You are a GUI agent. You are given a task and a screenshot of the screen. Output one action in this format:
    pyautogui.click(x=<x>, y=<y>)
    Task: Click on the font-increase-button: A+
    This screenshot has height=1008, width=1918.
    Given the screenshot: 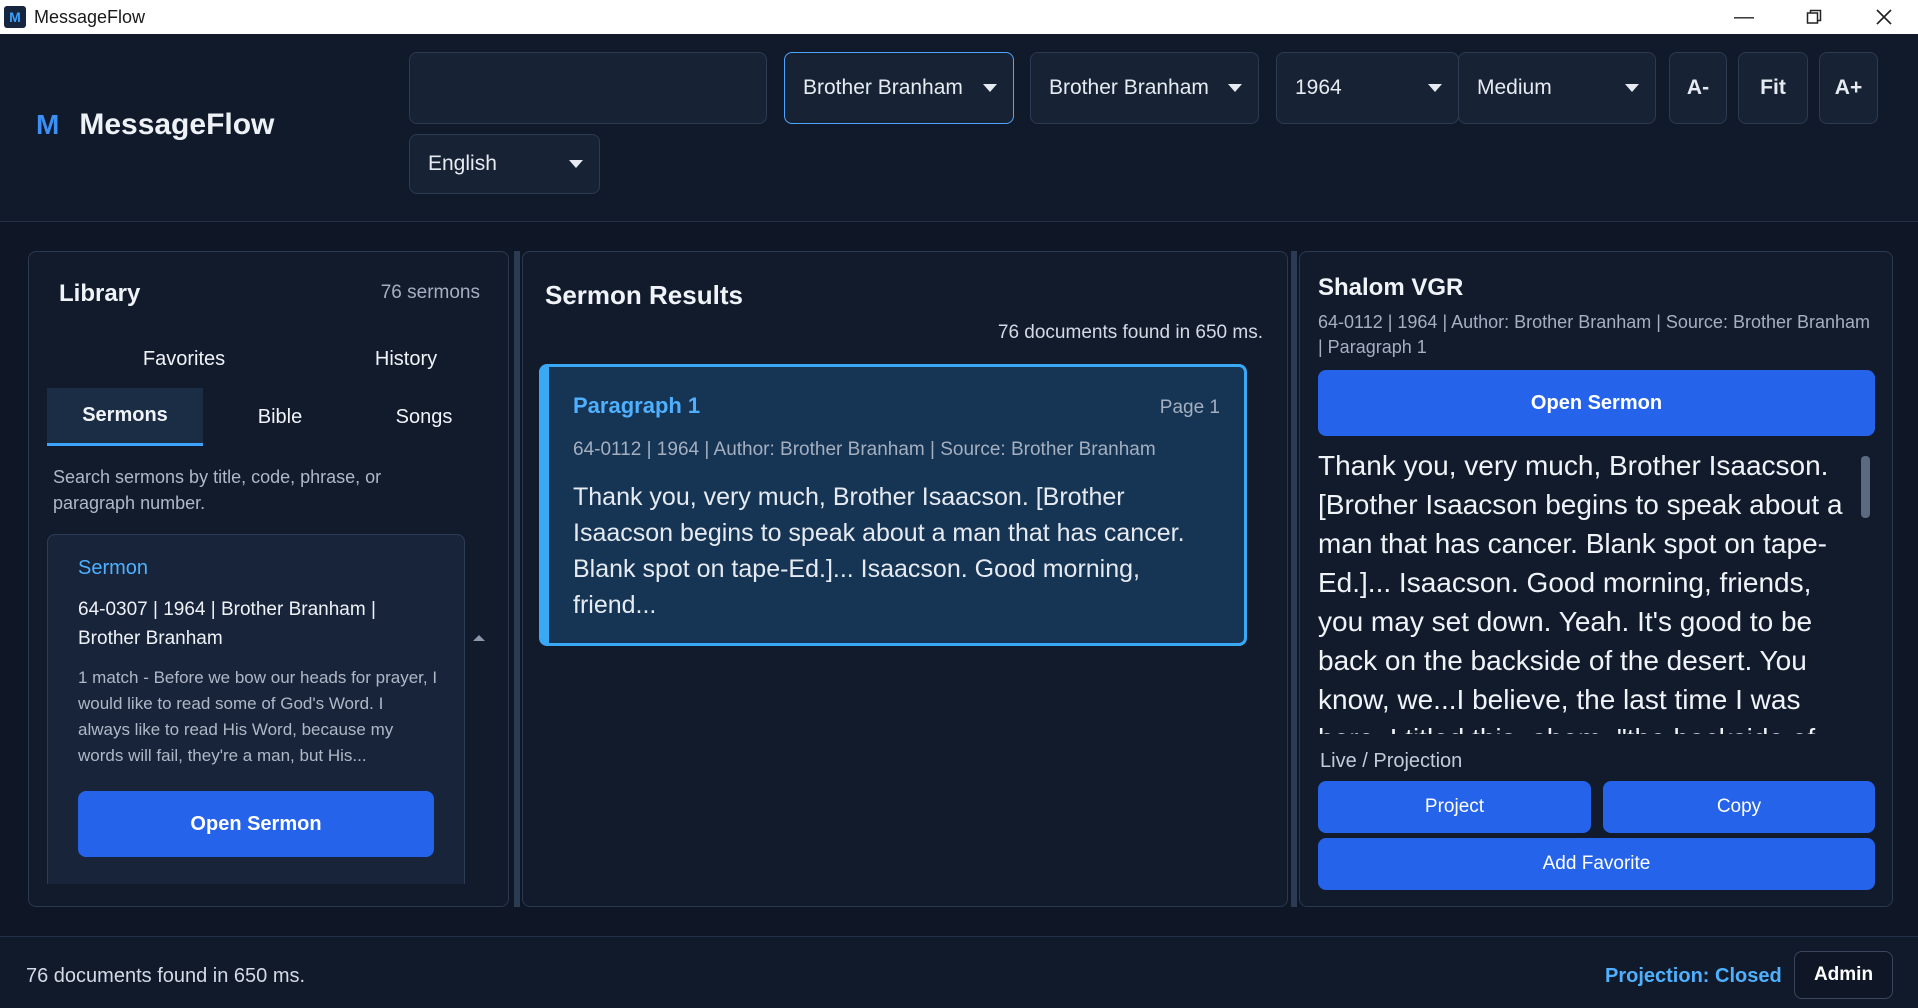 What is the action you would take?
    pyautogui.click(x=1848, y=88)
    